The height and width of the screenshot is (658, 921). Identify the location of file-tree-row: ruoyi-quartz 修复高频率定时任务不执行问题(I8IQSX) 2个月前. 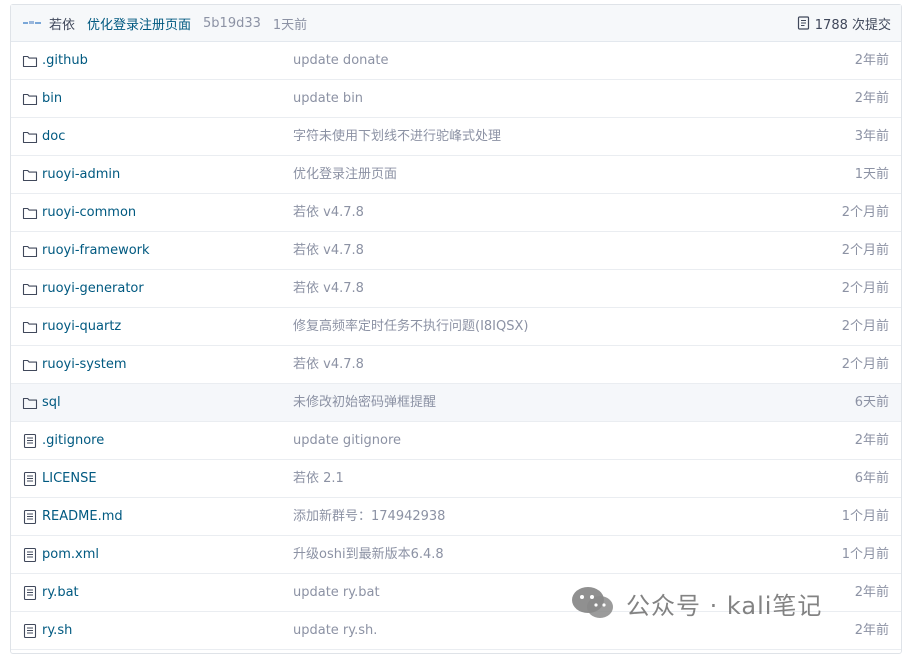
(456, 327).